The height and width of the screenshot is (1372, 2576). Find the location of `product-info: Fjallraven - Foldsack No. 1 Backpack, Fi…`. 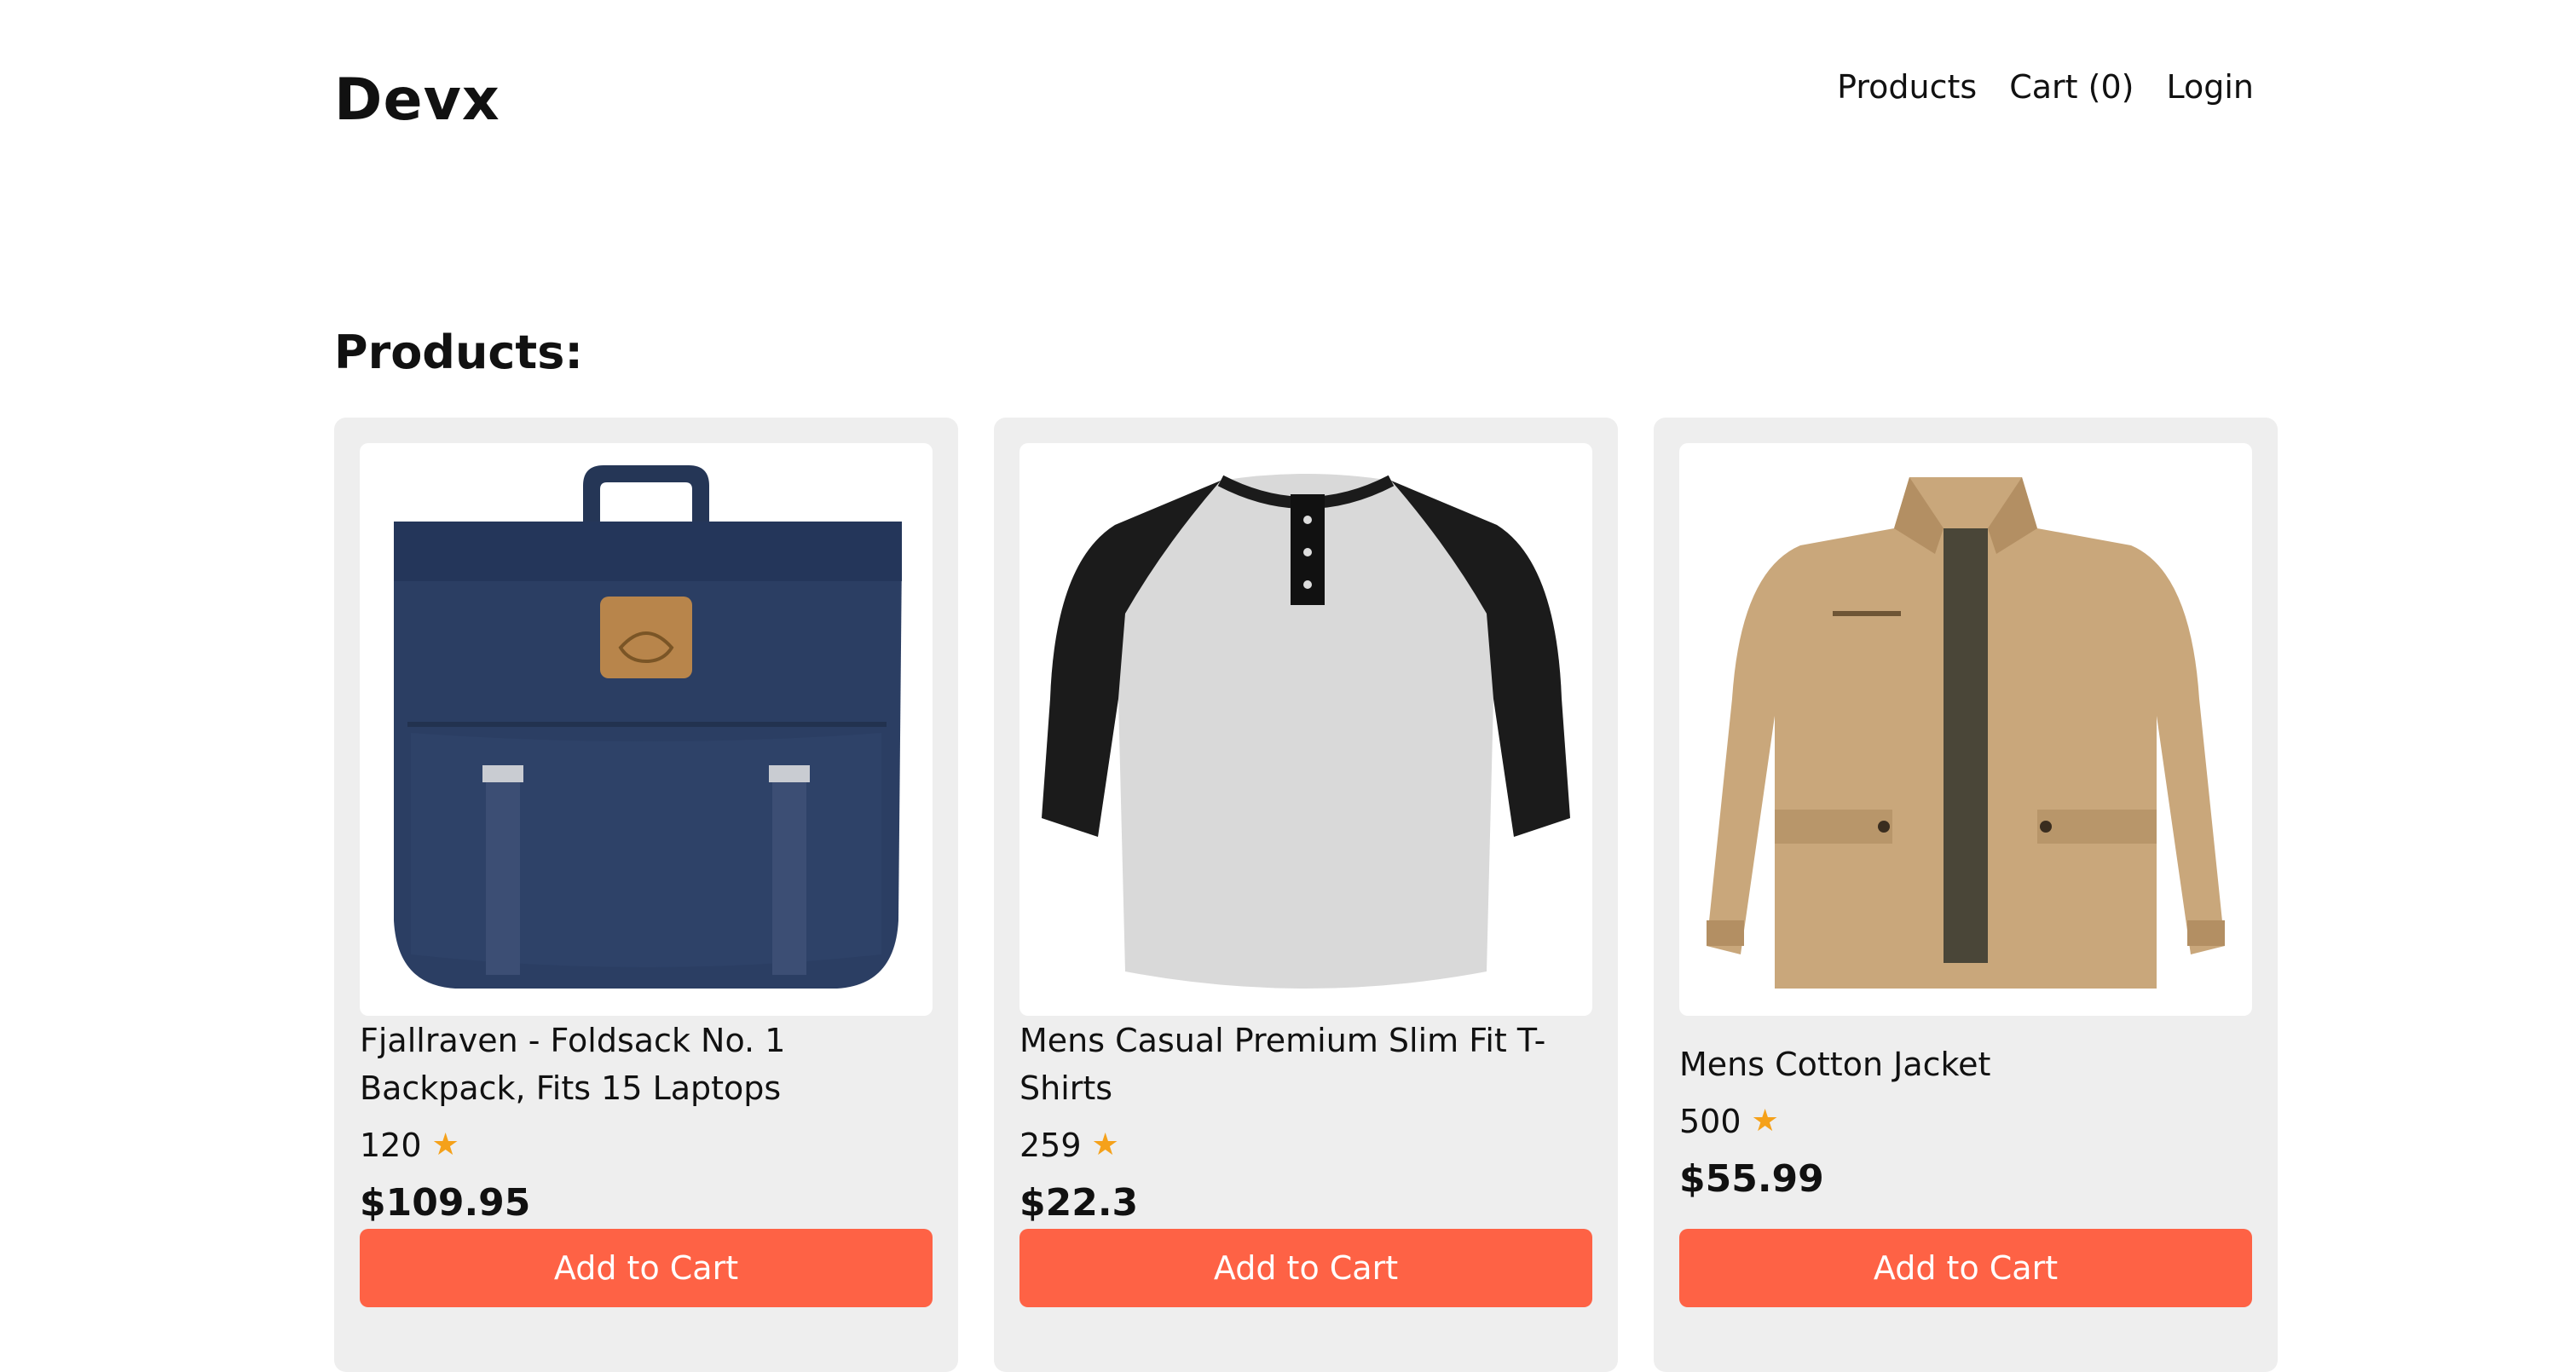

product-info: Fjallraven - Foldsack No. 1 Backpack, Fi… is located at coordinates (646, 1122).